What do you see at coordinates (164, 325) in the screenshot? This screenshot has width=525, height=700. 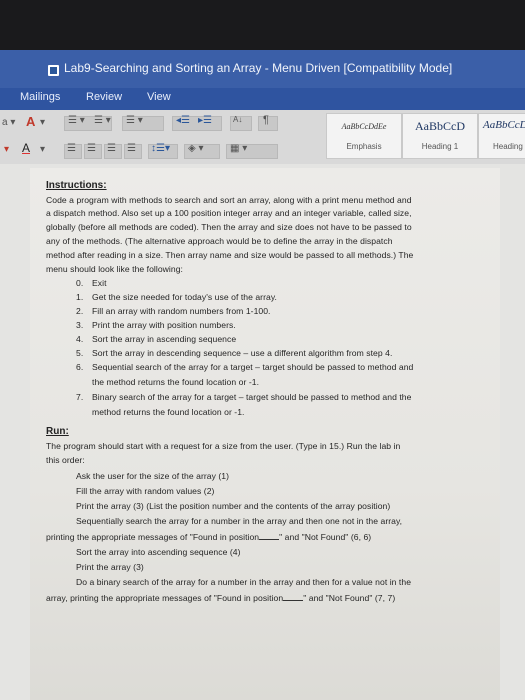 I see `menu-item-text: Print the array with position numbers.` at bounding box center [164, 325].